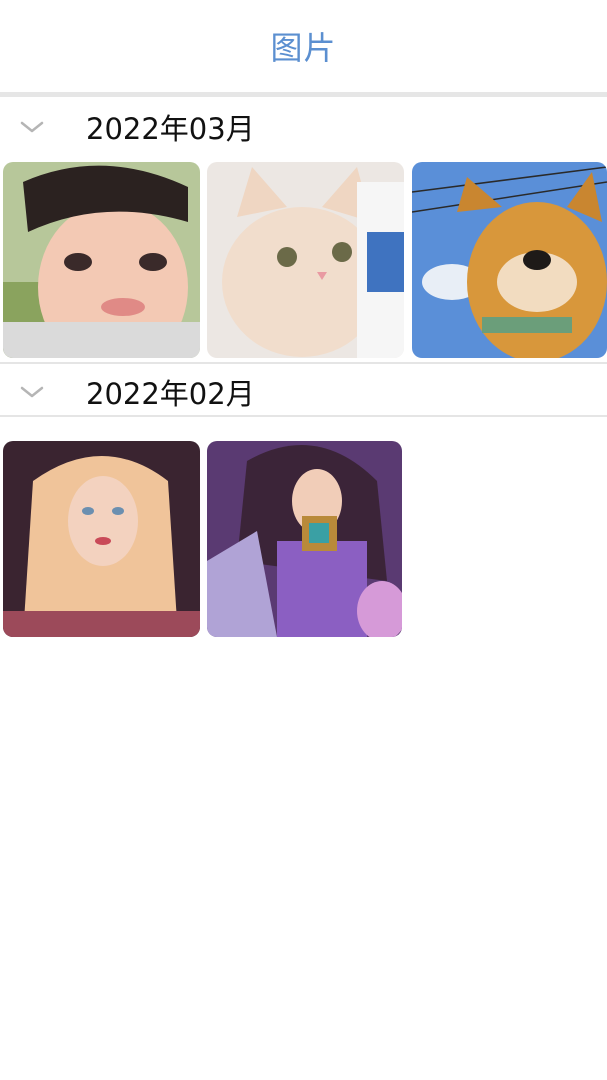 The image size is (607, 1080). What do you see at coordinates (509, 260) in the screenshot?
I see `photo-shiba-dog` at bounding box center [509, 260].